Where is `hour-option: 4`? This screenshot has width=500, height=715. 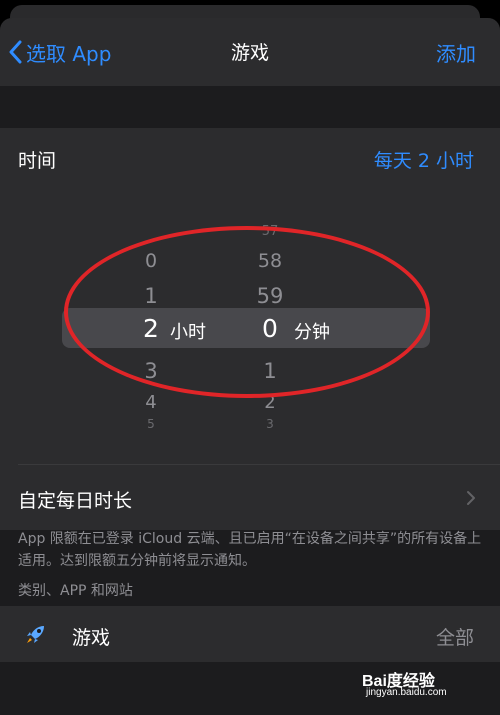
hour-option: 4 is located at coordinates (151, 402).